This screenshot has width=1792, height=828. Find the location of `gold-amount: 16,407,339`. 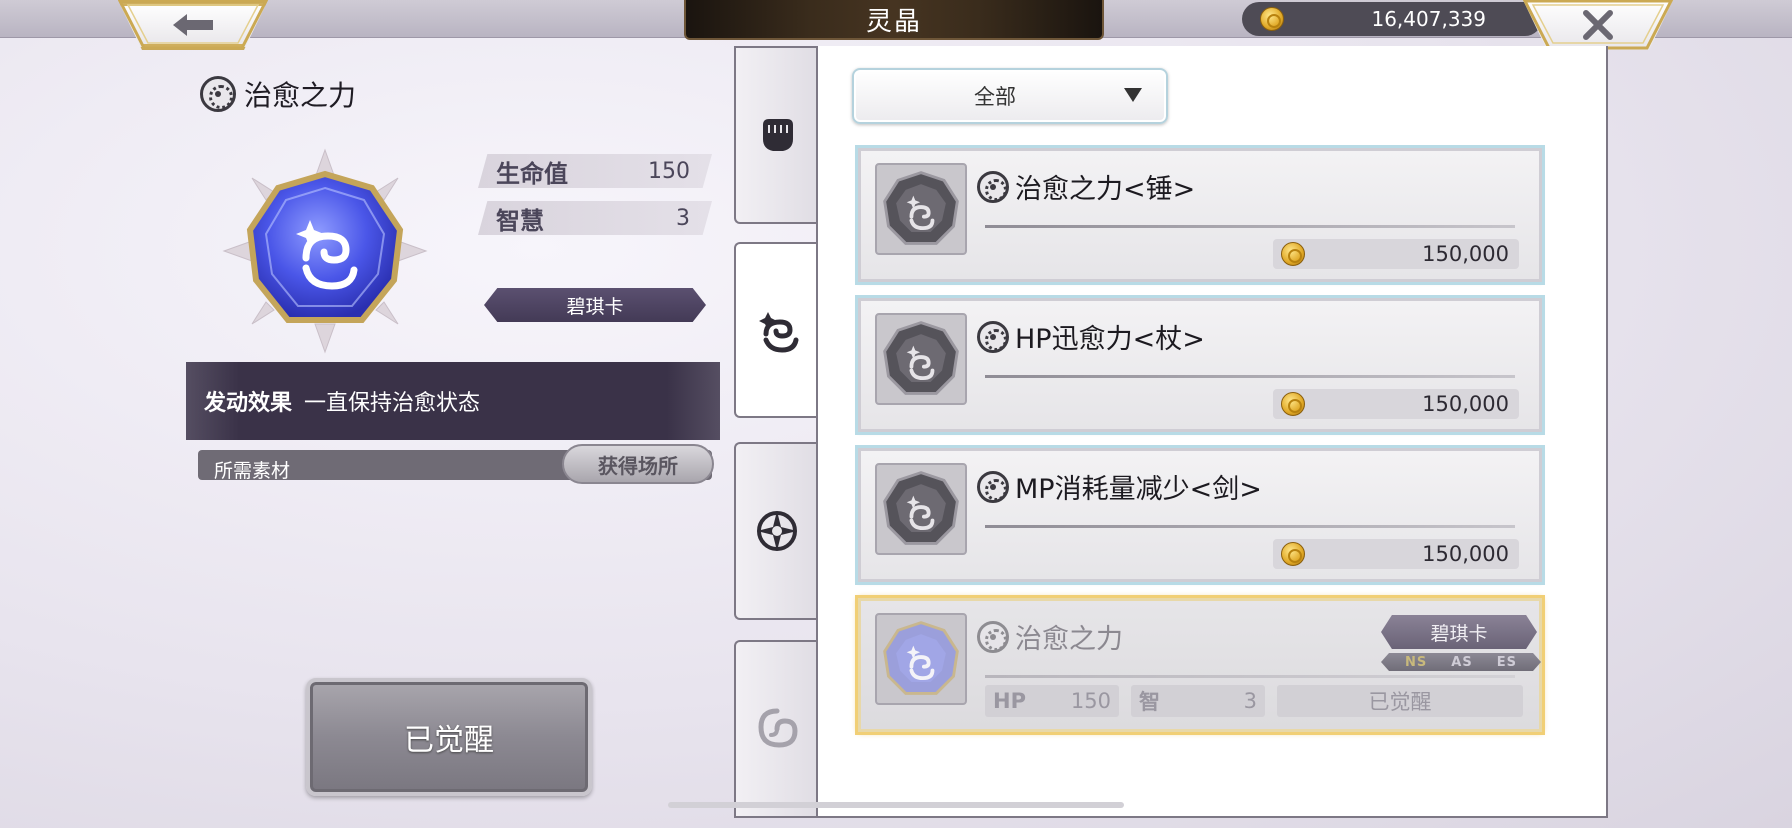

gold-amount: 16,407,339 is located at coordinates (1428, 19).